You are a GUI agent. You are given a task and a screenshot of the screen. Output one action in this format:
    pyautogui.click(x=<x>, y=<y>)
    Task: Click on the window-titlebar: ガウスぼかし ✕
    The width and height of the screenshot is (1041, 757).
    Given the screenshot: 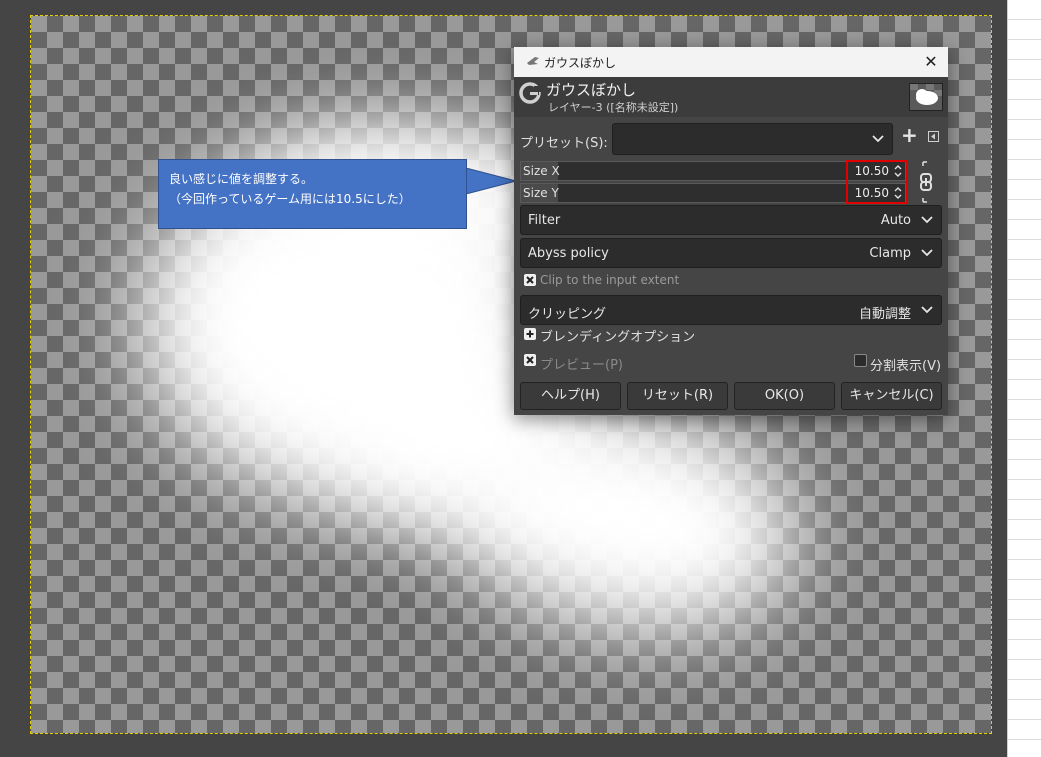 What is the action you would take?
    pyautogui.click(x=731, y=62)
    